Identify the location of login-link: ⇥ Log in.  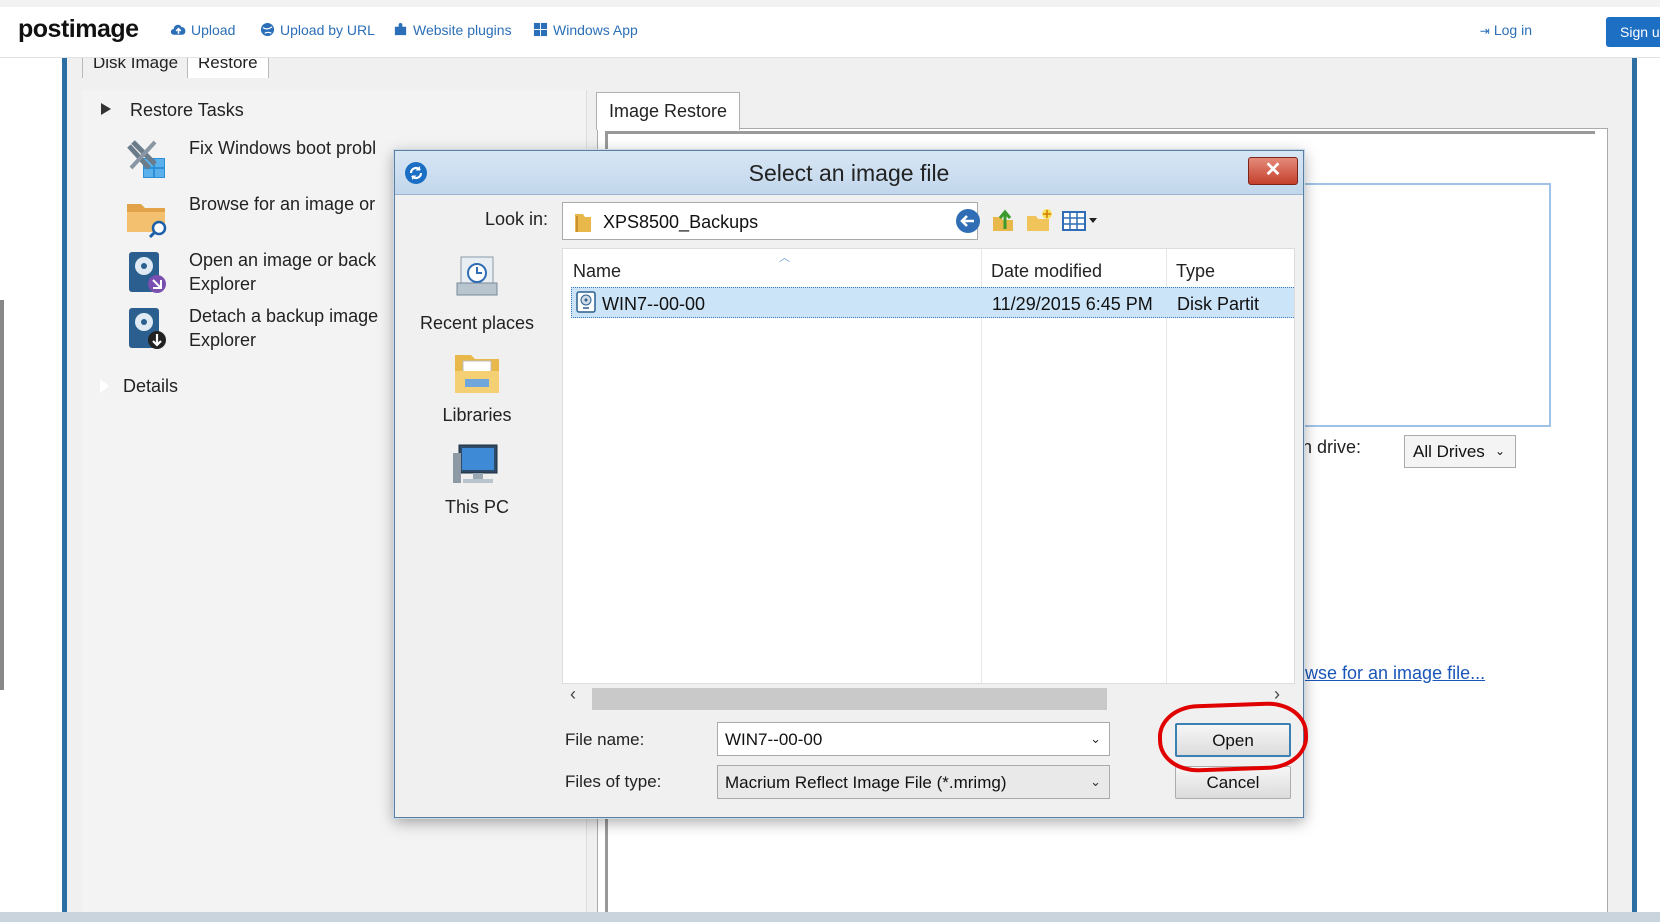
(1506, 30).